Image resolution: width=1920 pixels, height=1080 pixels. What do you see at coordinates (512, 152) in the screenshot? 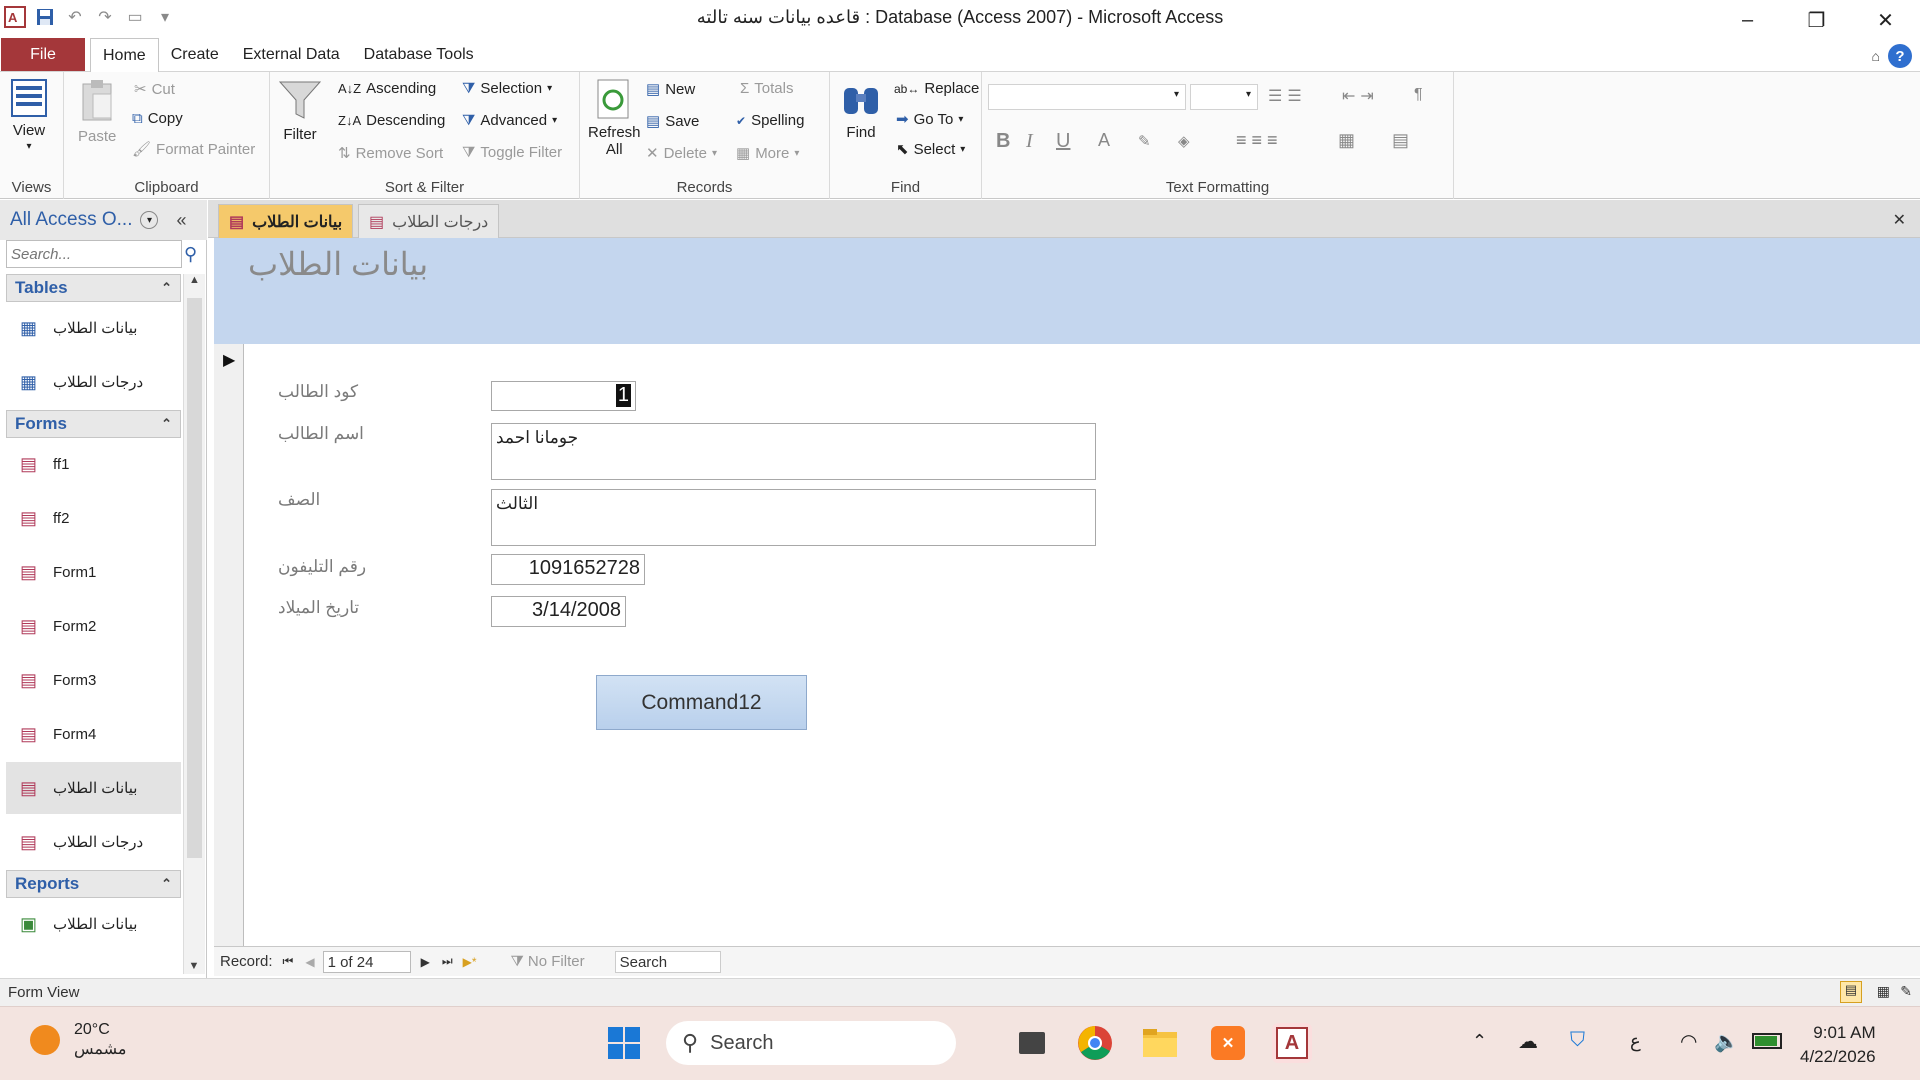
I see `toggle-filter-button: ⧩ Toggle Filter` at bounding box center [512, 152].